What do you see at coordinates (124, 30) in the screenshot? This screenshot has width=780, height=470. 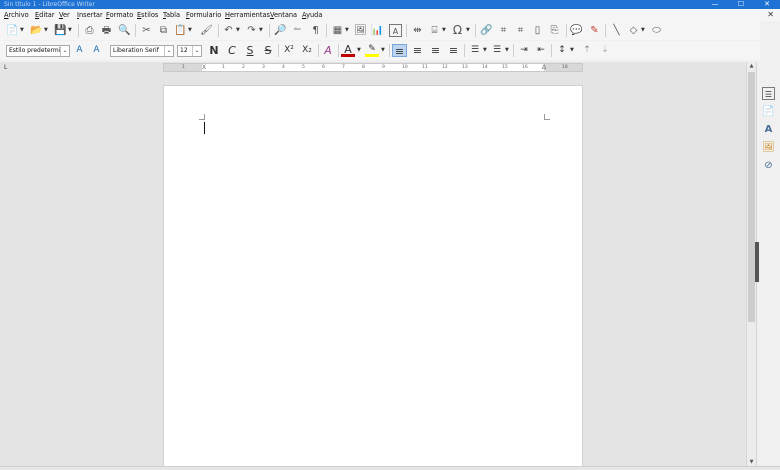 I see `print-preview-icon: 🔍` at bounding box center [124, 30].